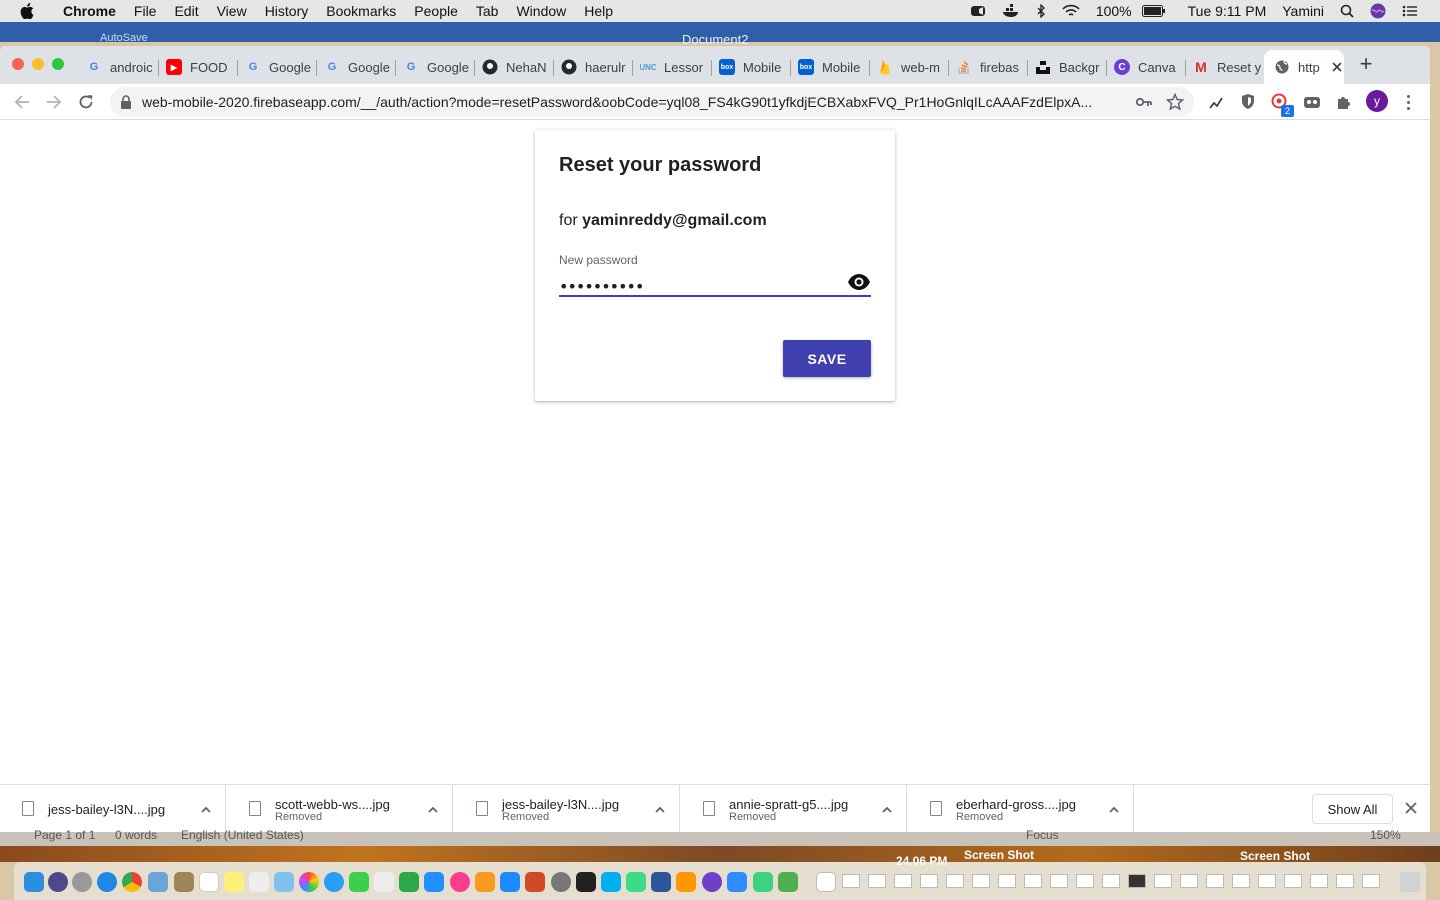  What do you see at coordinates (1410, 882) in the screenshot?
I see `trash-icon` at bounding box center [1410, 882].